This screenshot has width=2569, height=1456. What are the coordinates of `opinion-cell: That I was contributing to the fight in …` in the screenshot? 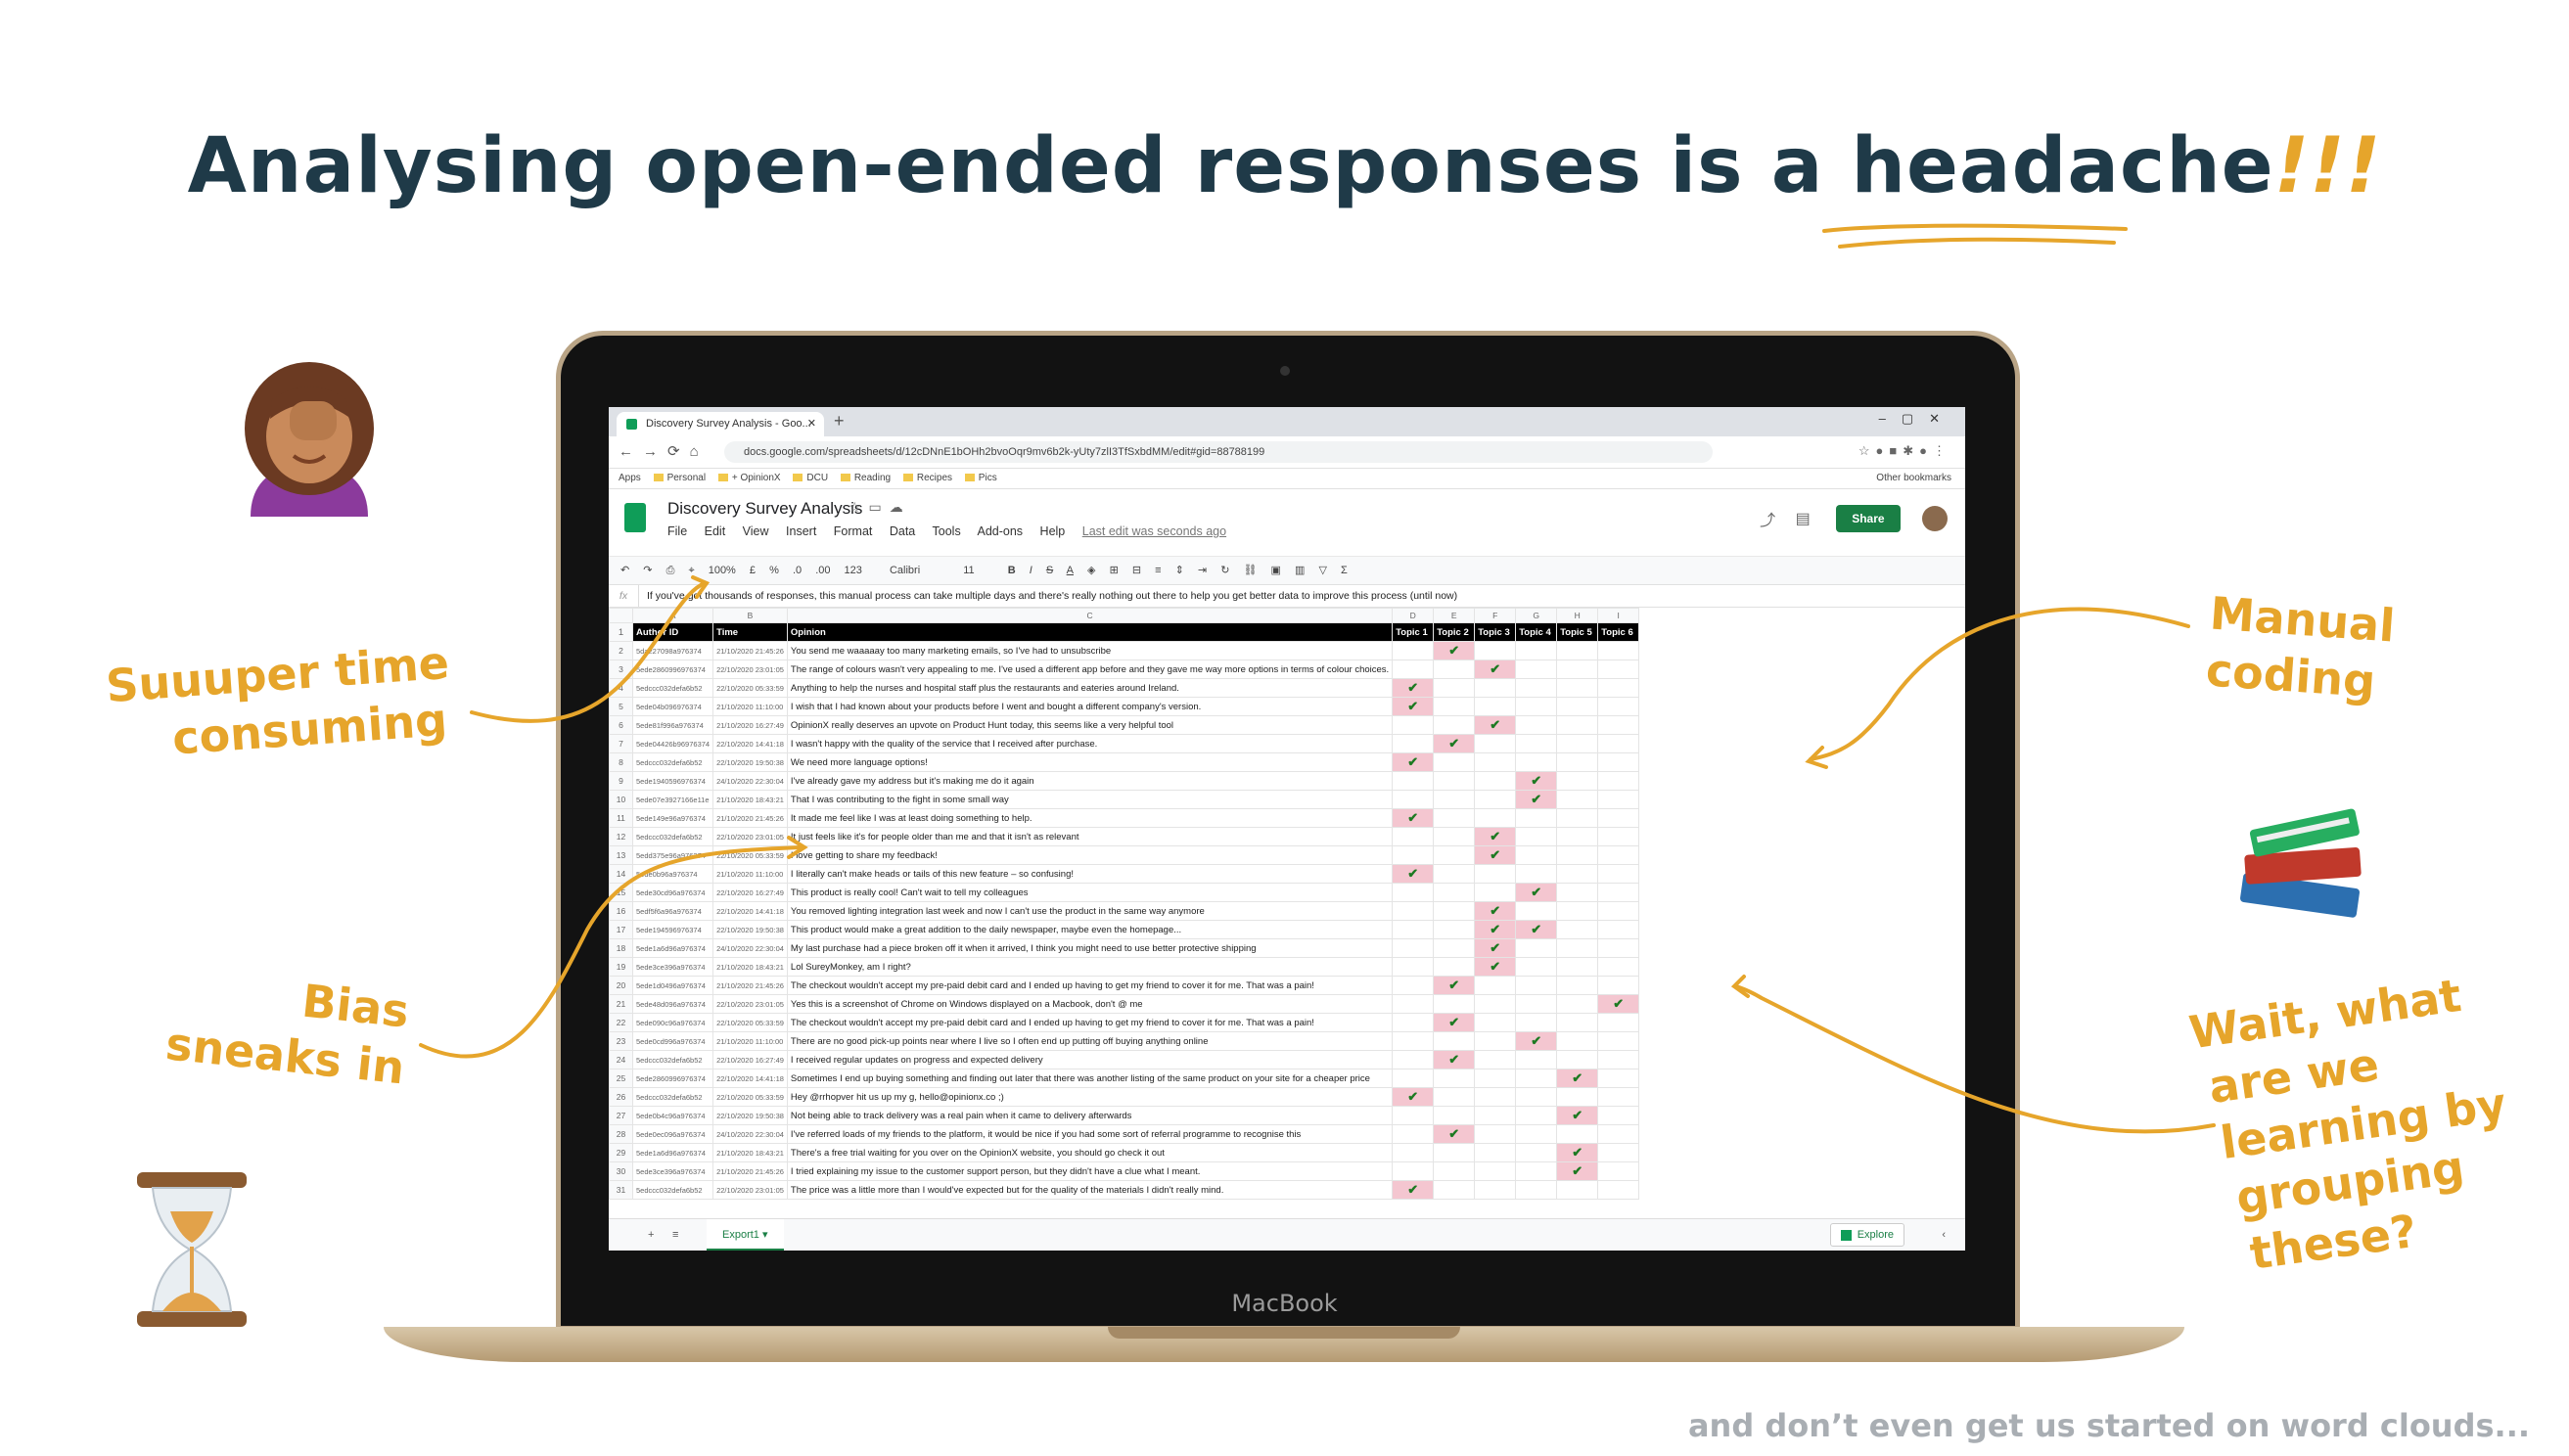 It's located at (1090, 799).